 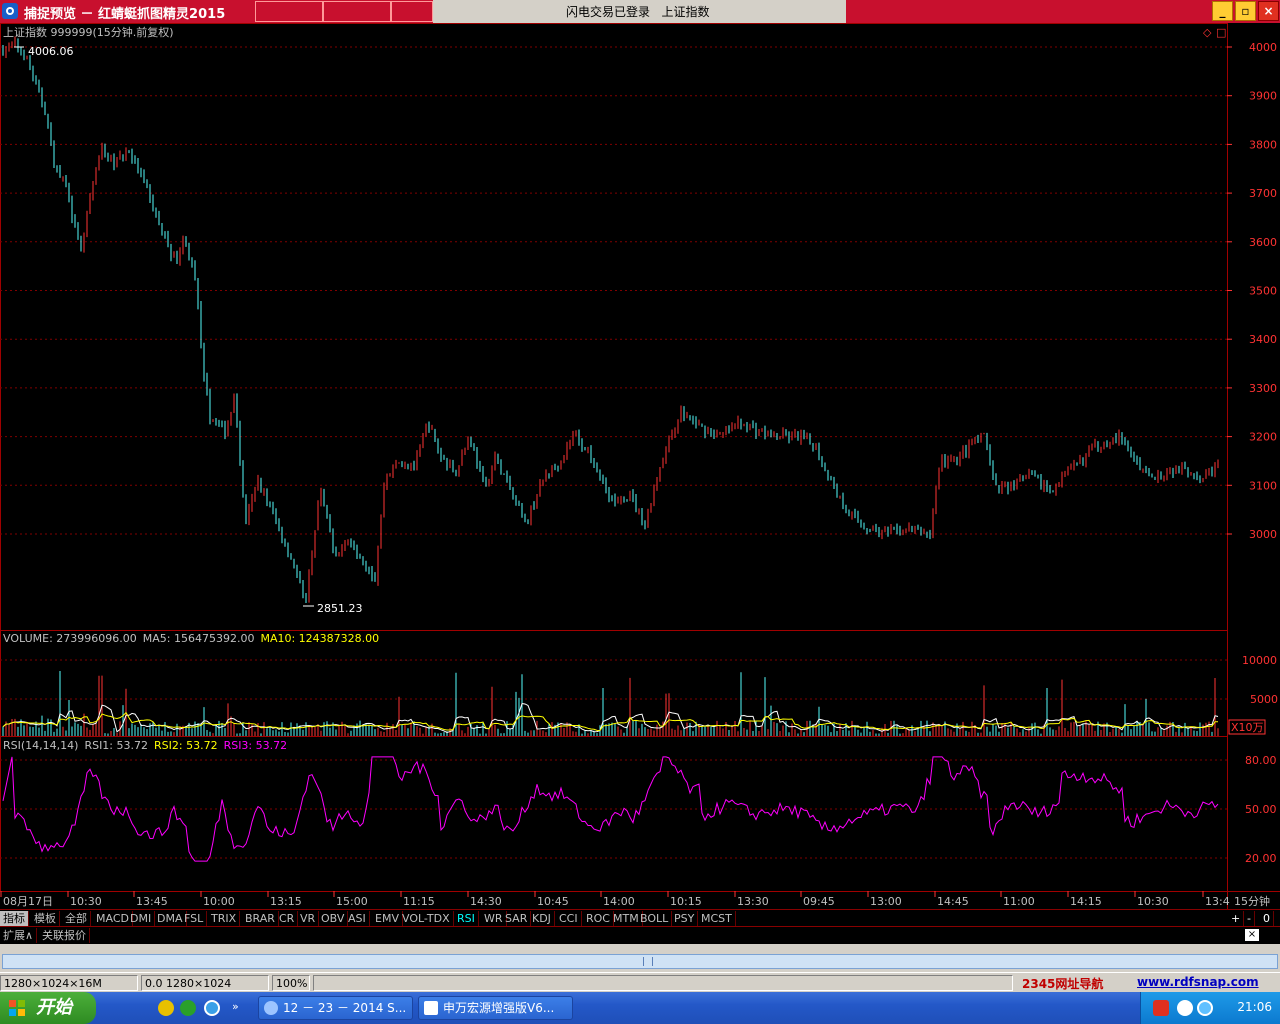 I want to click on indicator-tab-mcst: MCST, so click(x=717, y=918).